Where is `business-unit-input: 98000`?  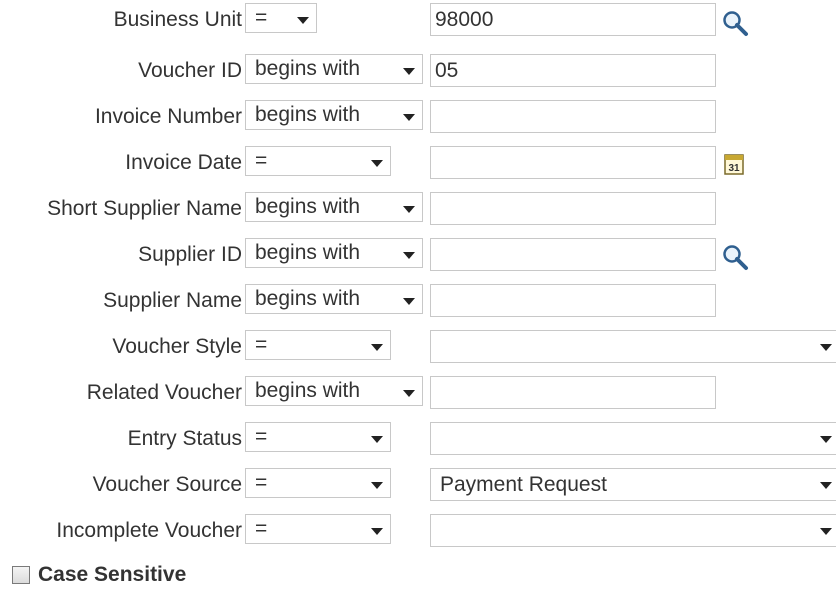
business-unit-input: 98000 is located at coordinates (573, 19).